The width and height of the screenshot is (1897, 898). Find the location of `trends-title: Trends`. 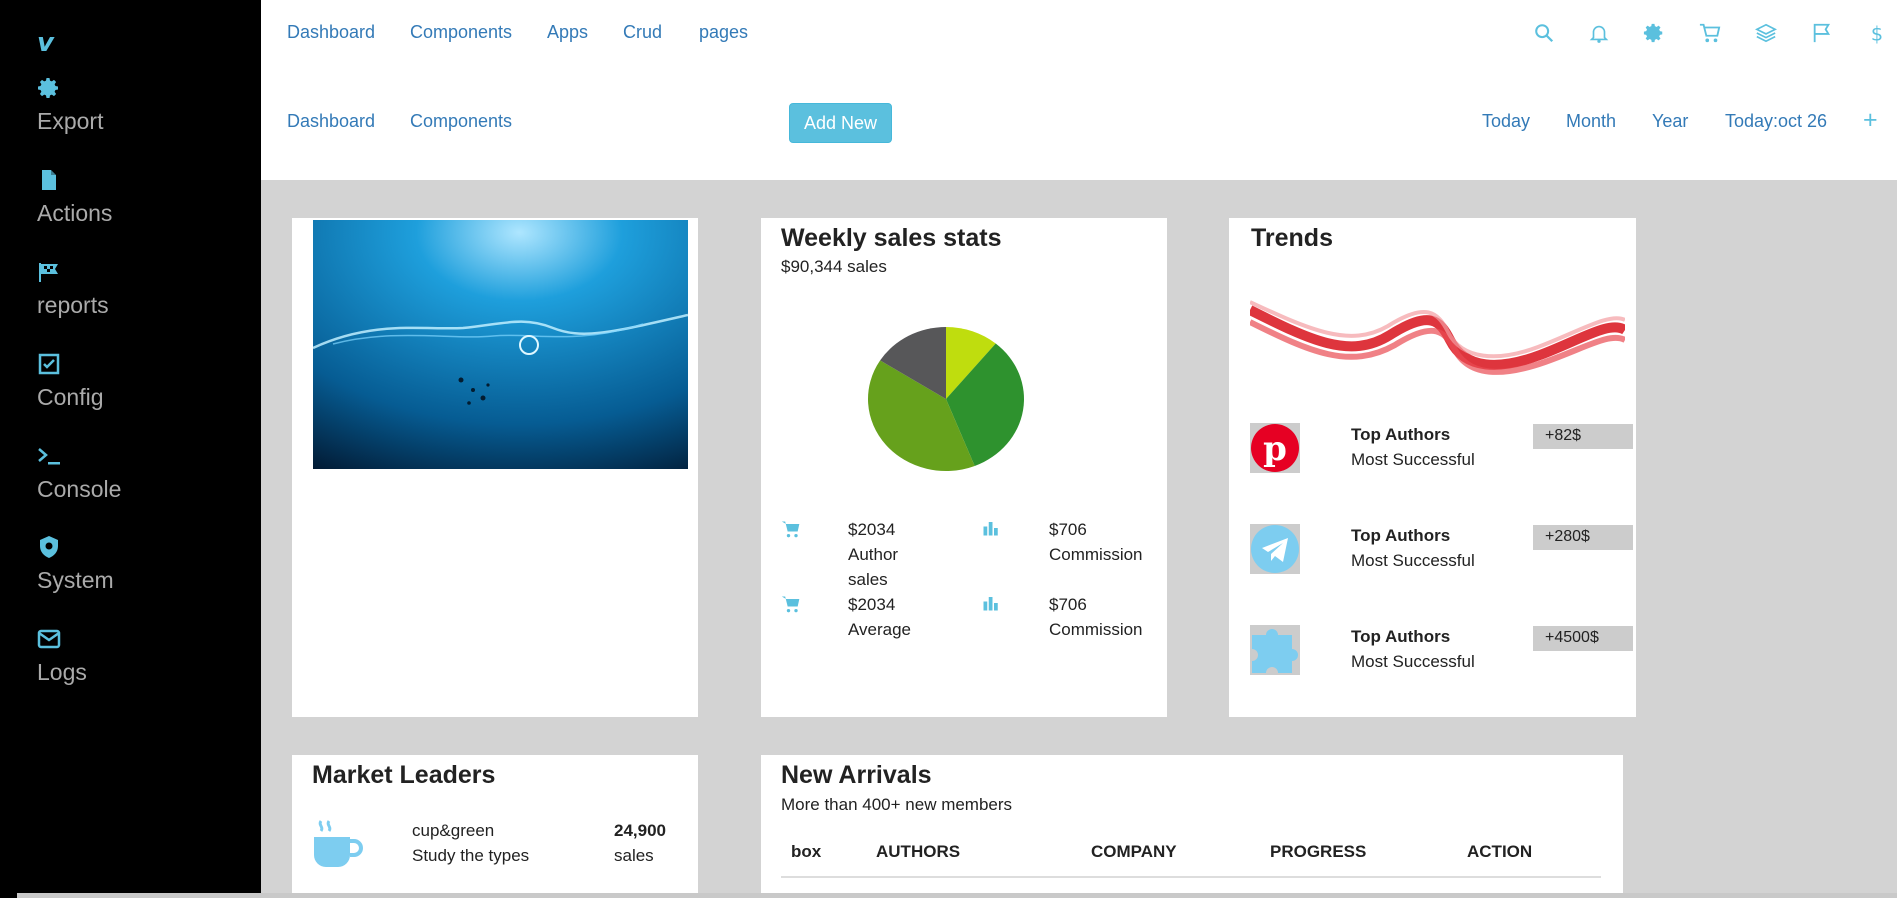

trends-title: Trends is located at coordinates (1292, 238).